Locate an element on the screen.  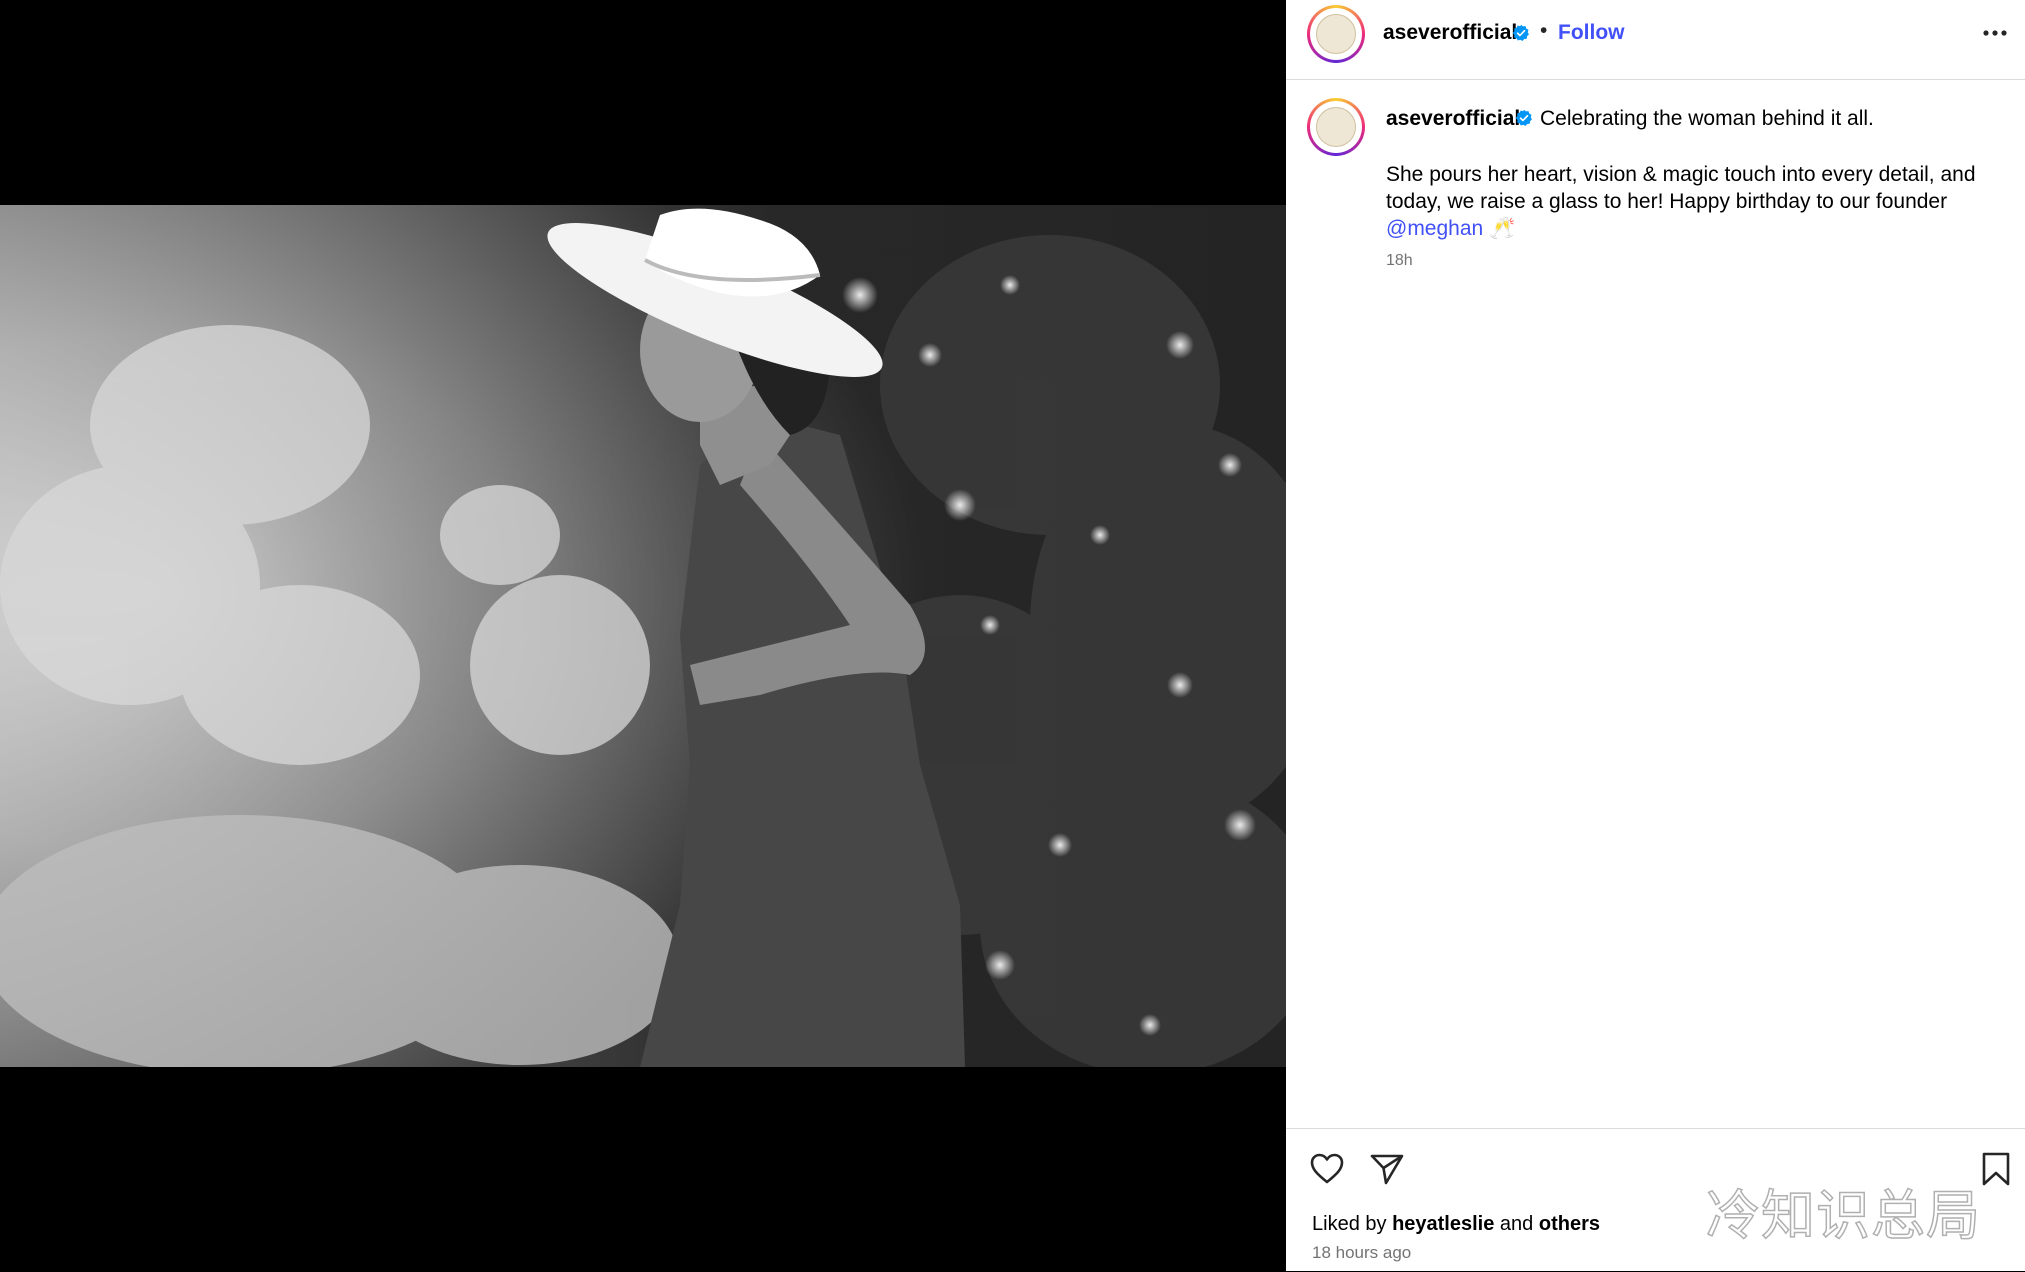
heart-icon is located at coordinates (1327, 1169).